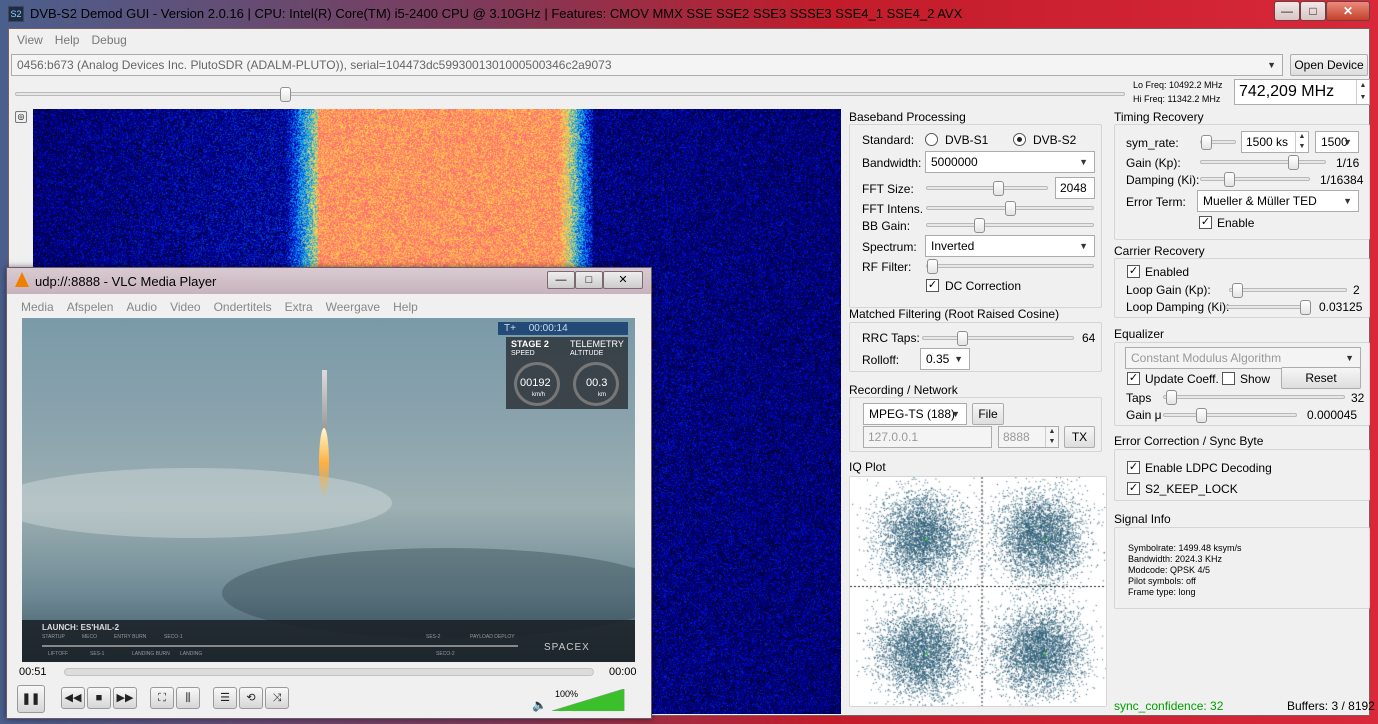 Image resolution: width=1378 pixels, height=724 pixels. Describe the element at coordinates (1139, 334) in the screenshot. I see `equalizer-title: Equalizer` at that location.